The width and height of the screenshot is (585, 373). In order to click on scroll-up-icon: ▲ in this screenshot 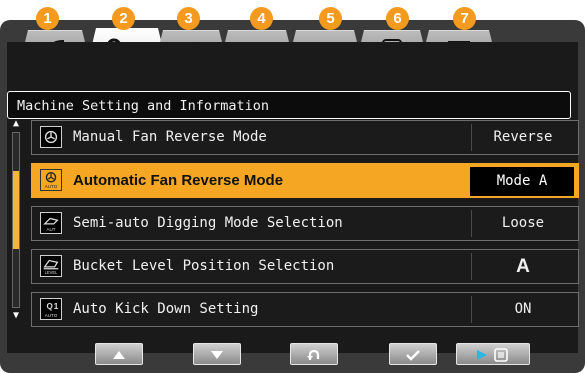, I will do `click(16, 124)`.